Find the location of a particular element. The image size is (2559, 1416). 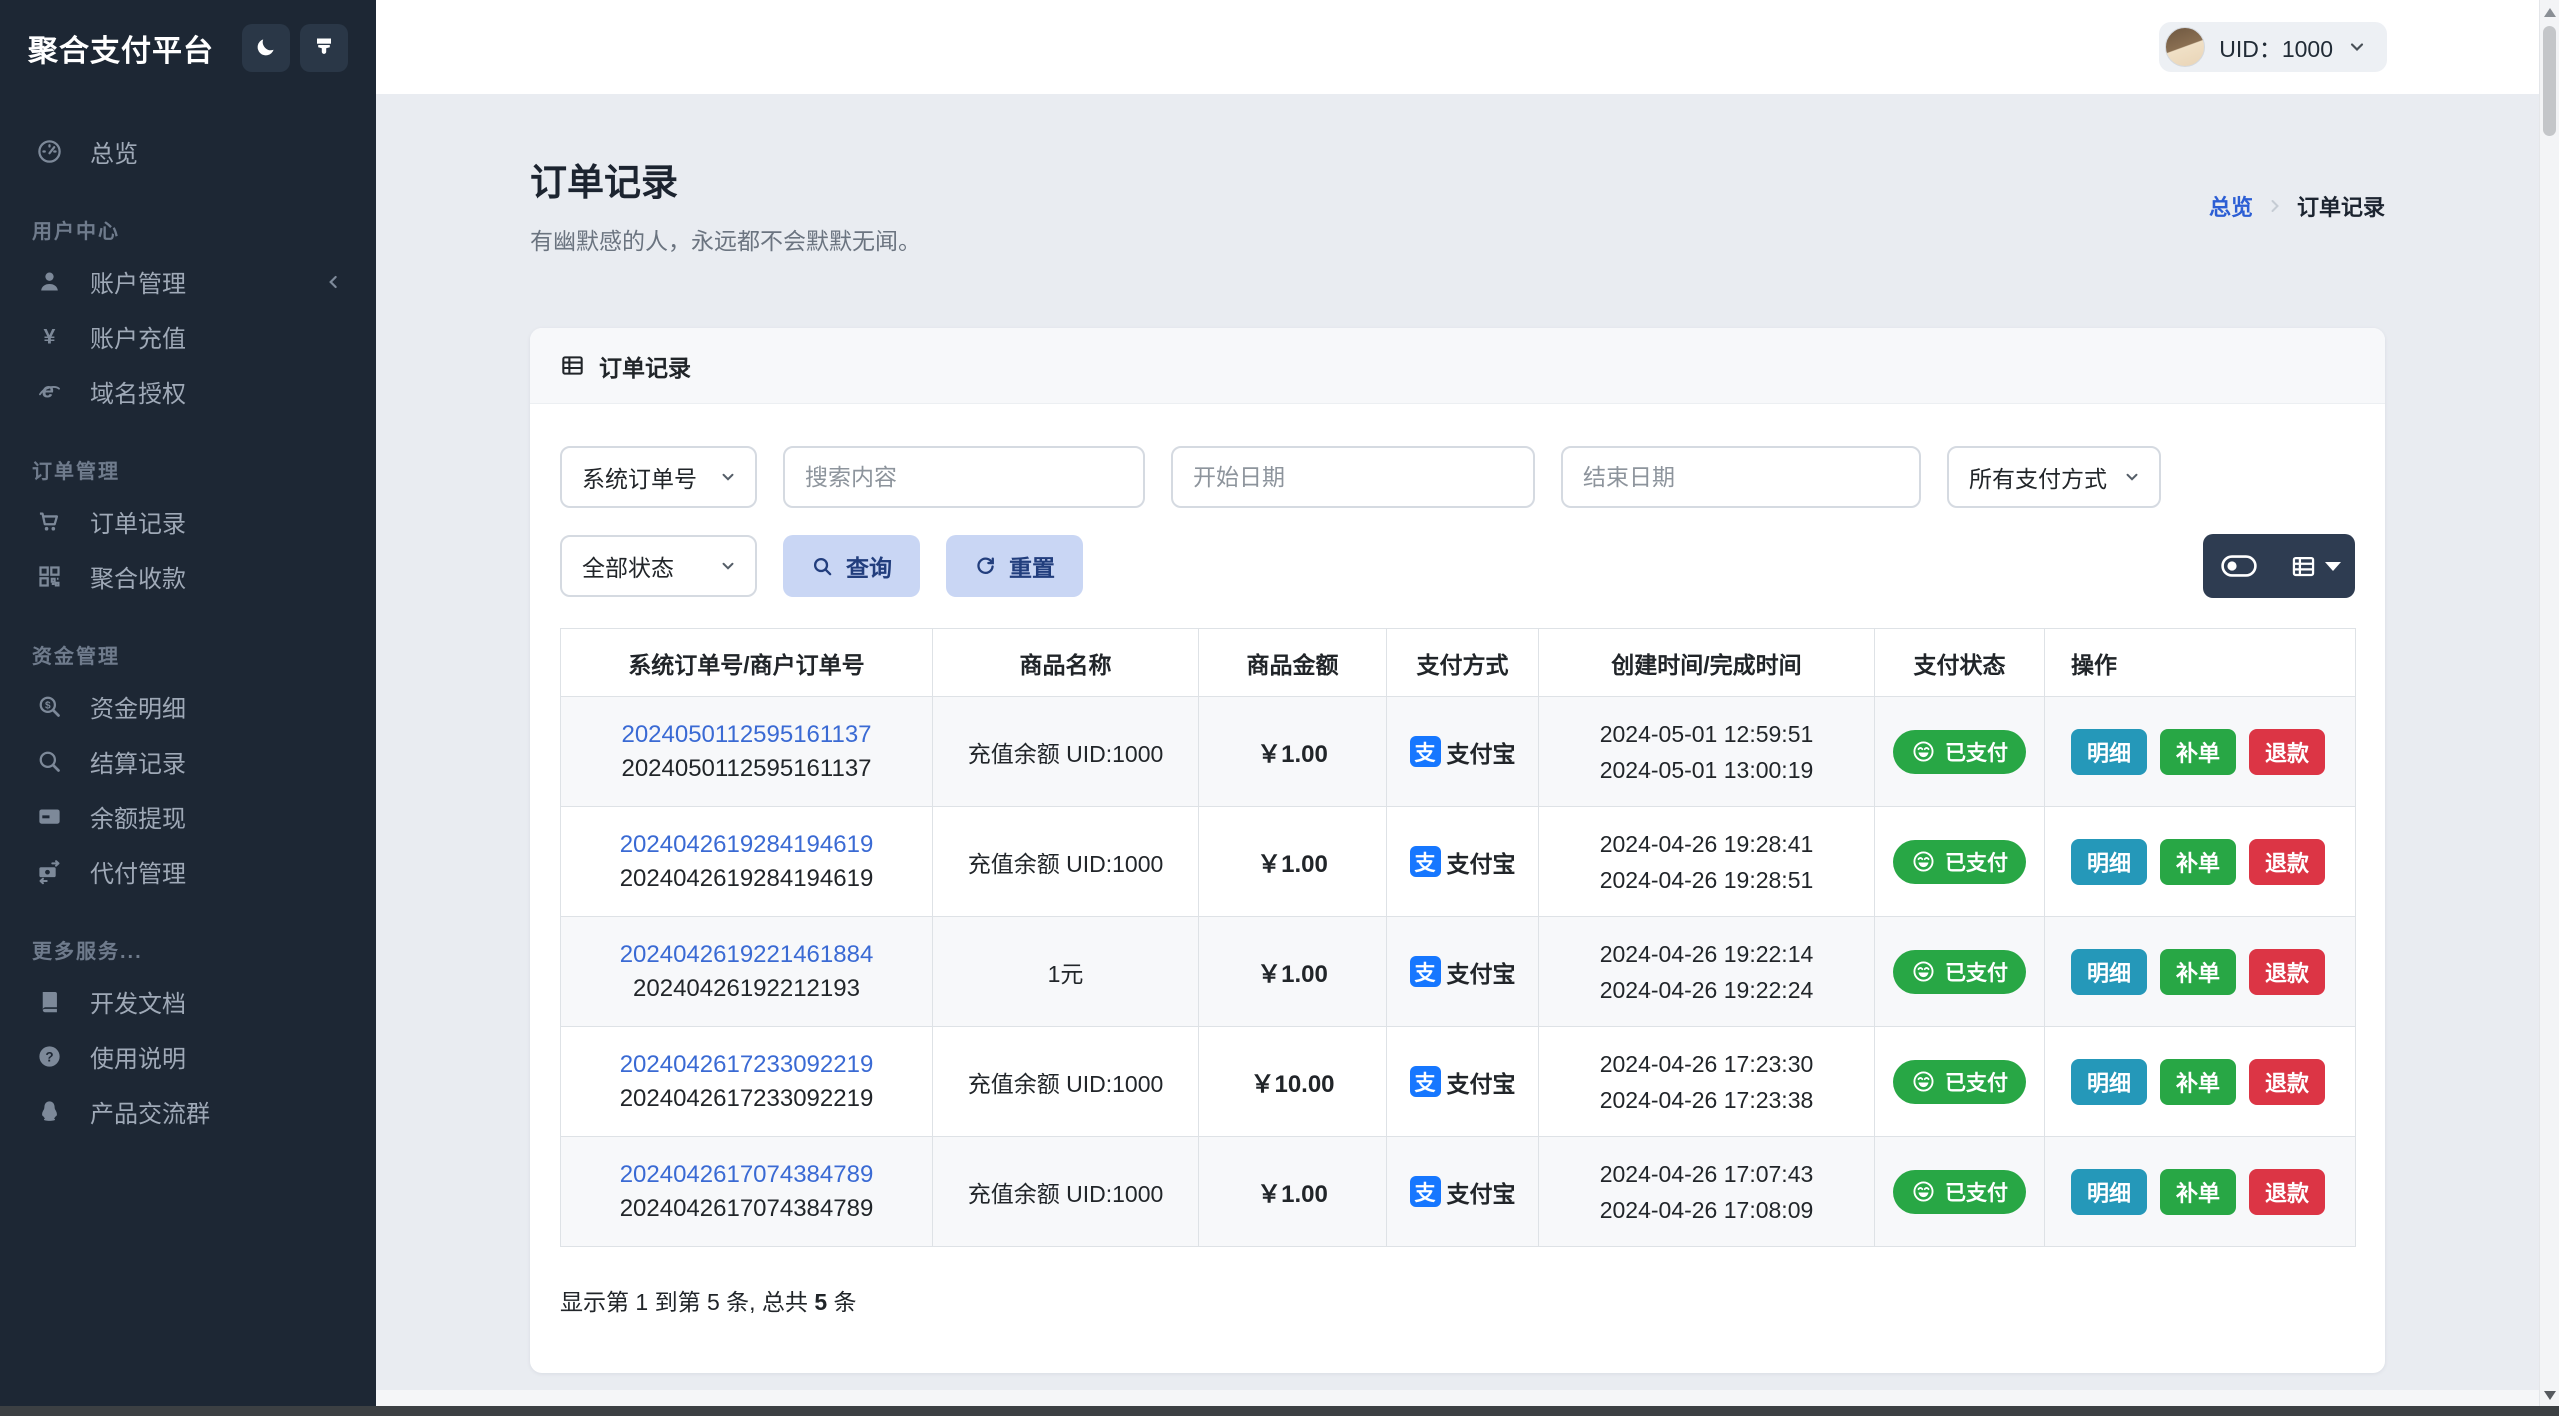

scroll-down-arrow is located at coordinates (2550, 1395).